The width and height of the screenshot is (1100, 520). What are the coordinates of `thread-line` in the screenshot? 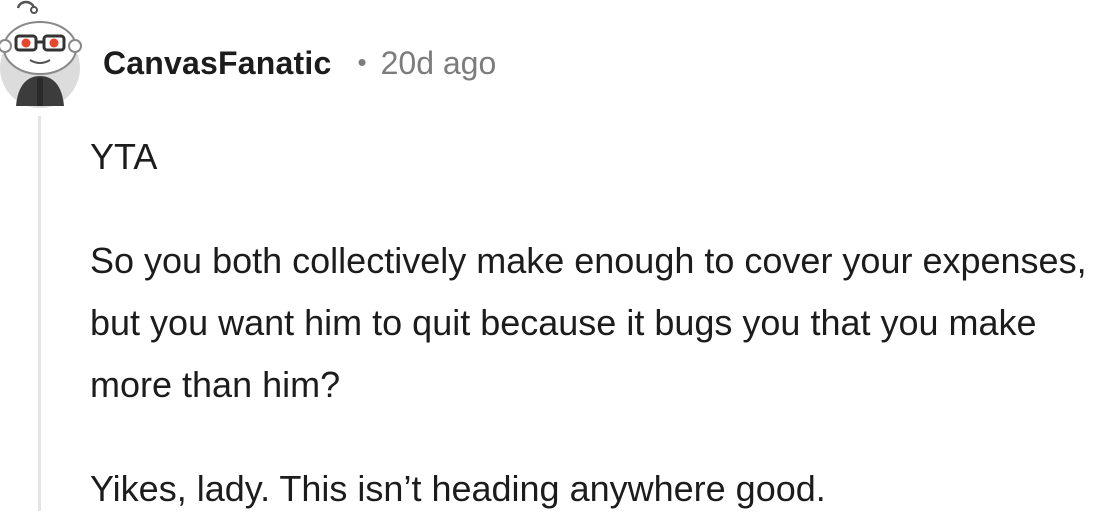 It's located at (39, 313).